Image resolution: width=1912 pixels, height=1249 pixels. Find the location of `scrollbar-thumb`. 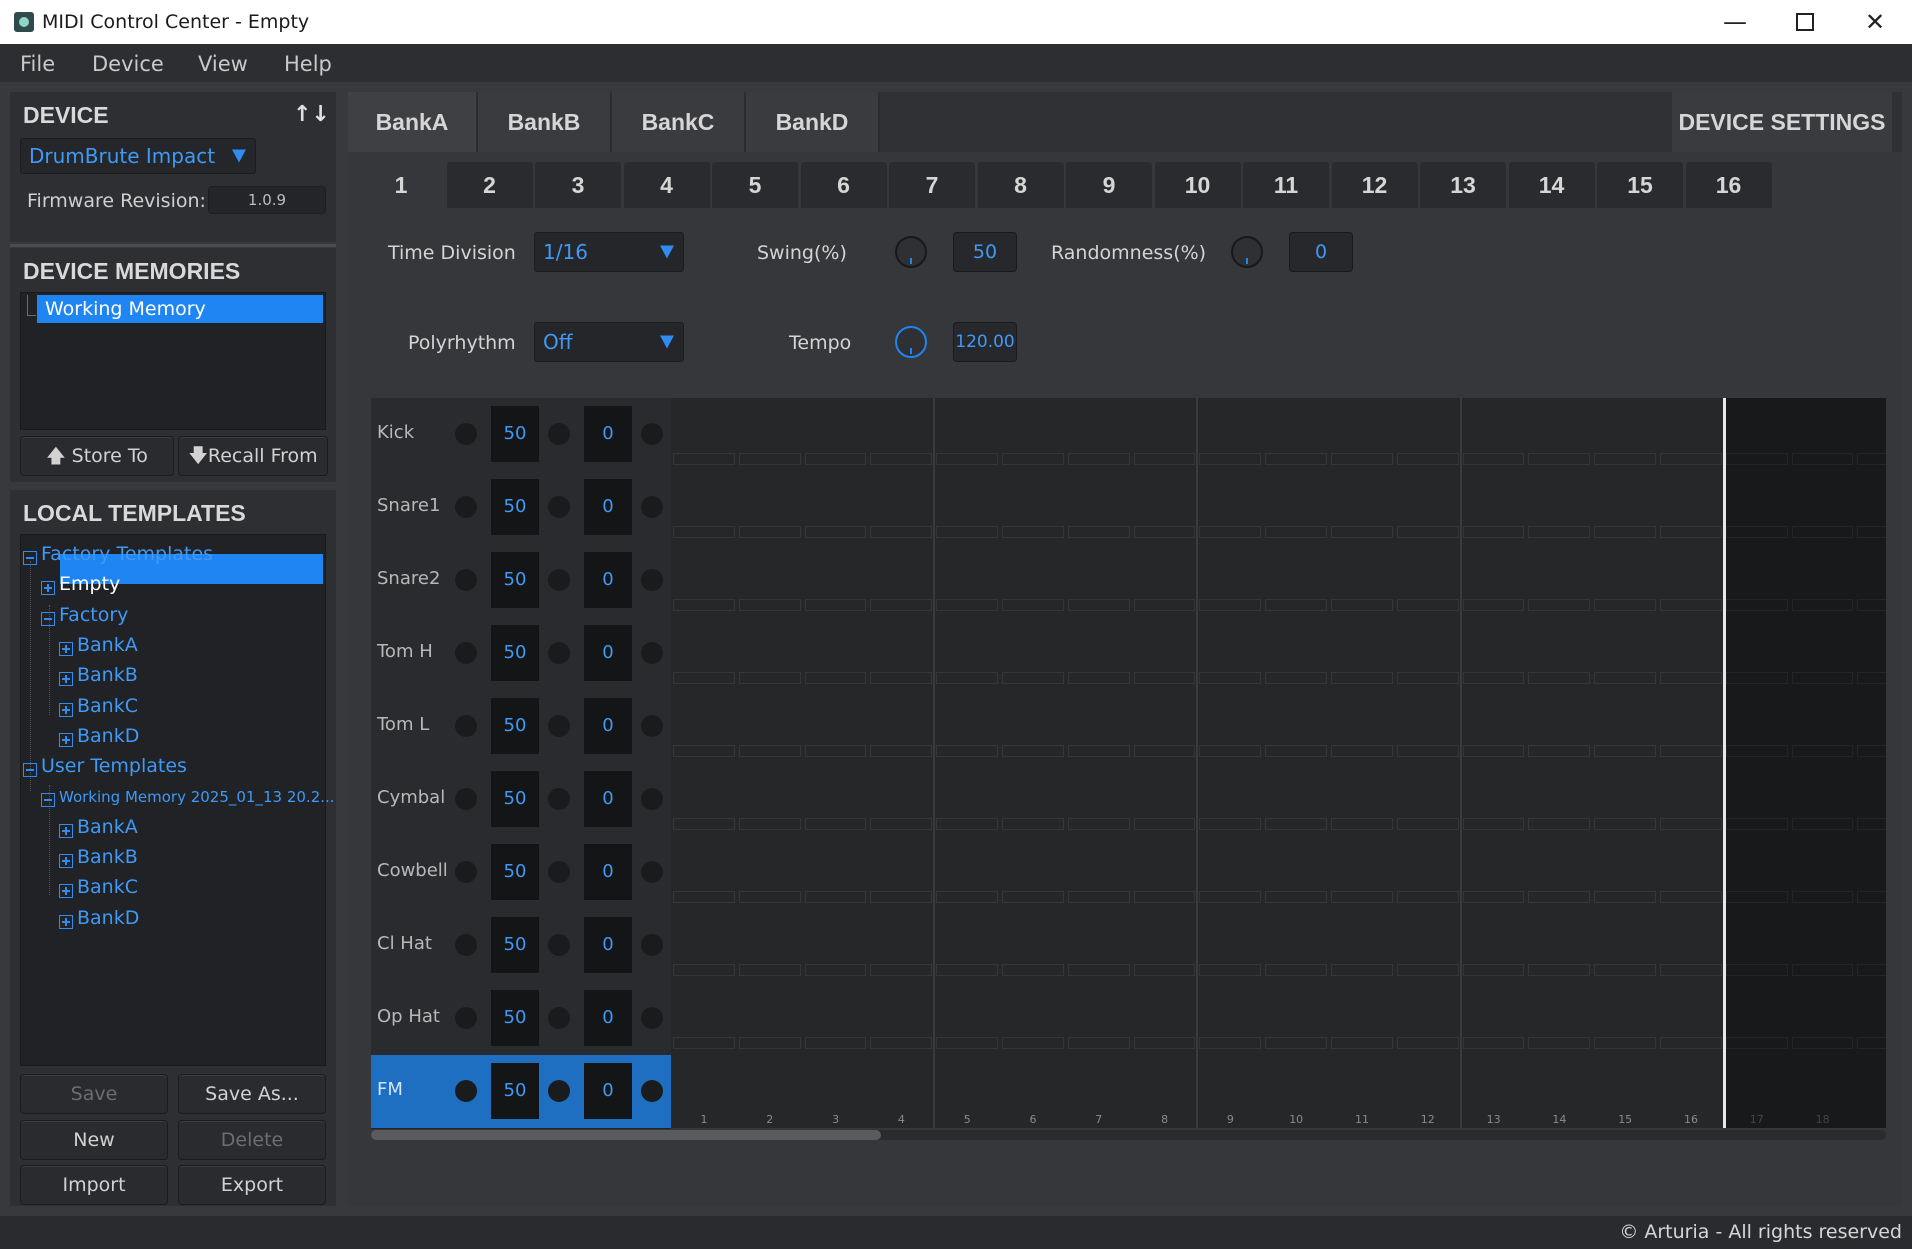

scrollbar-thumb is located at coordinates (626, 1135).